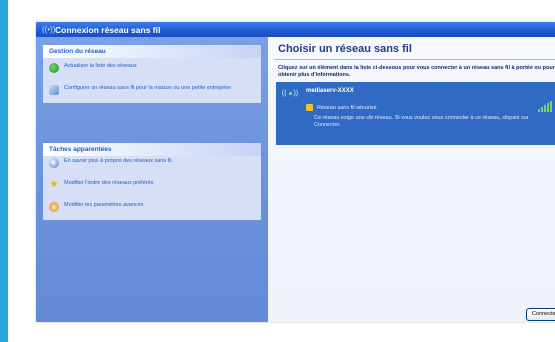 The image size is (555, 342). I want to click on page-title: Choisir un réseau sans fil, so click(345, 49).